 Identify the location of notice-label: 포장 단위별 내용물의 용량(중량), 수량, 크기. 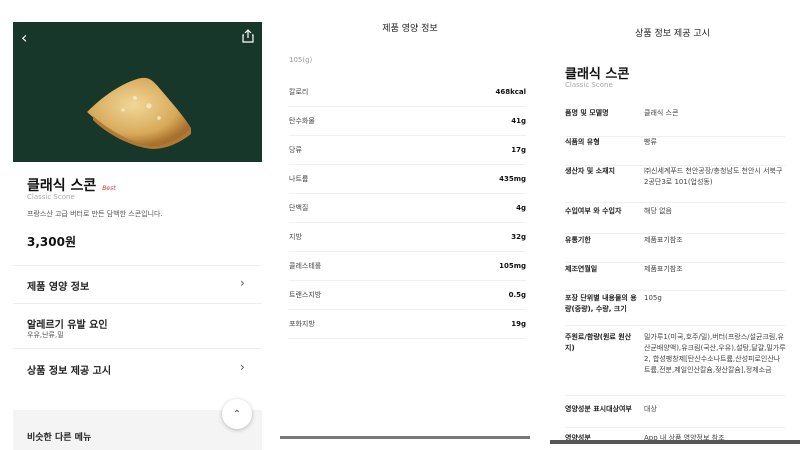
(601, 303).